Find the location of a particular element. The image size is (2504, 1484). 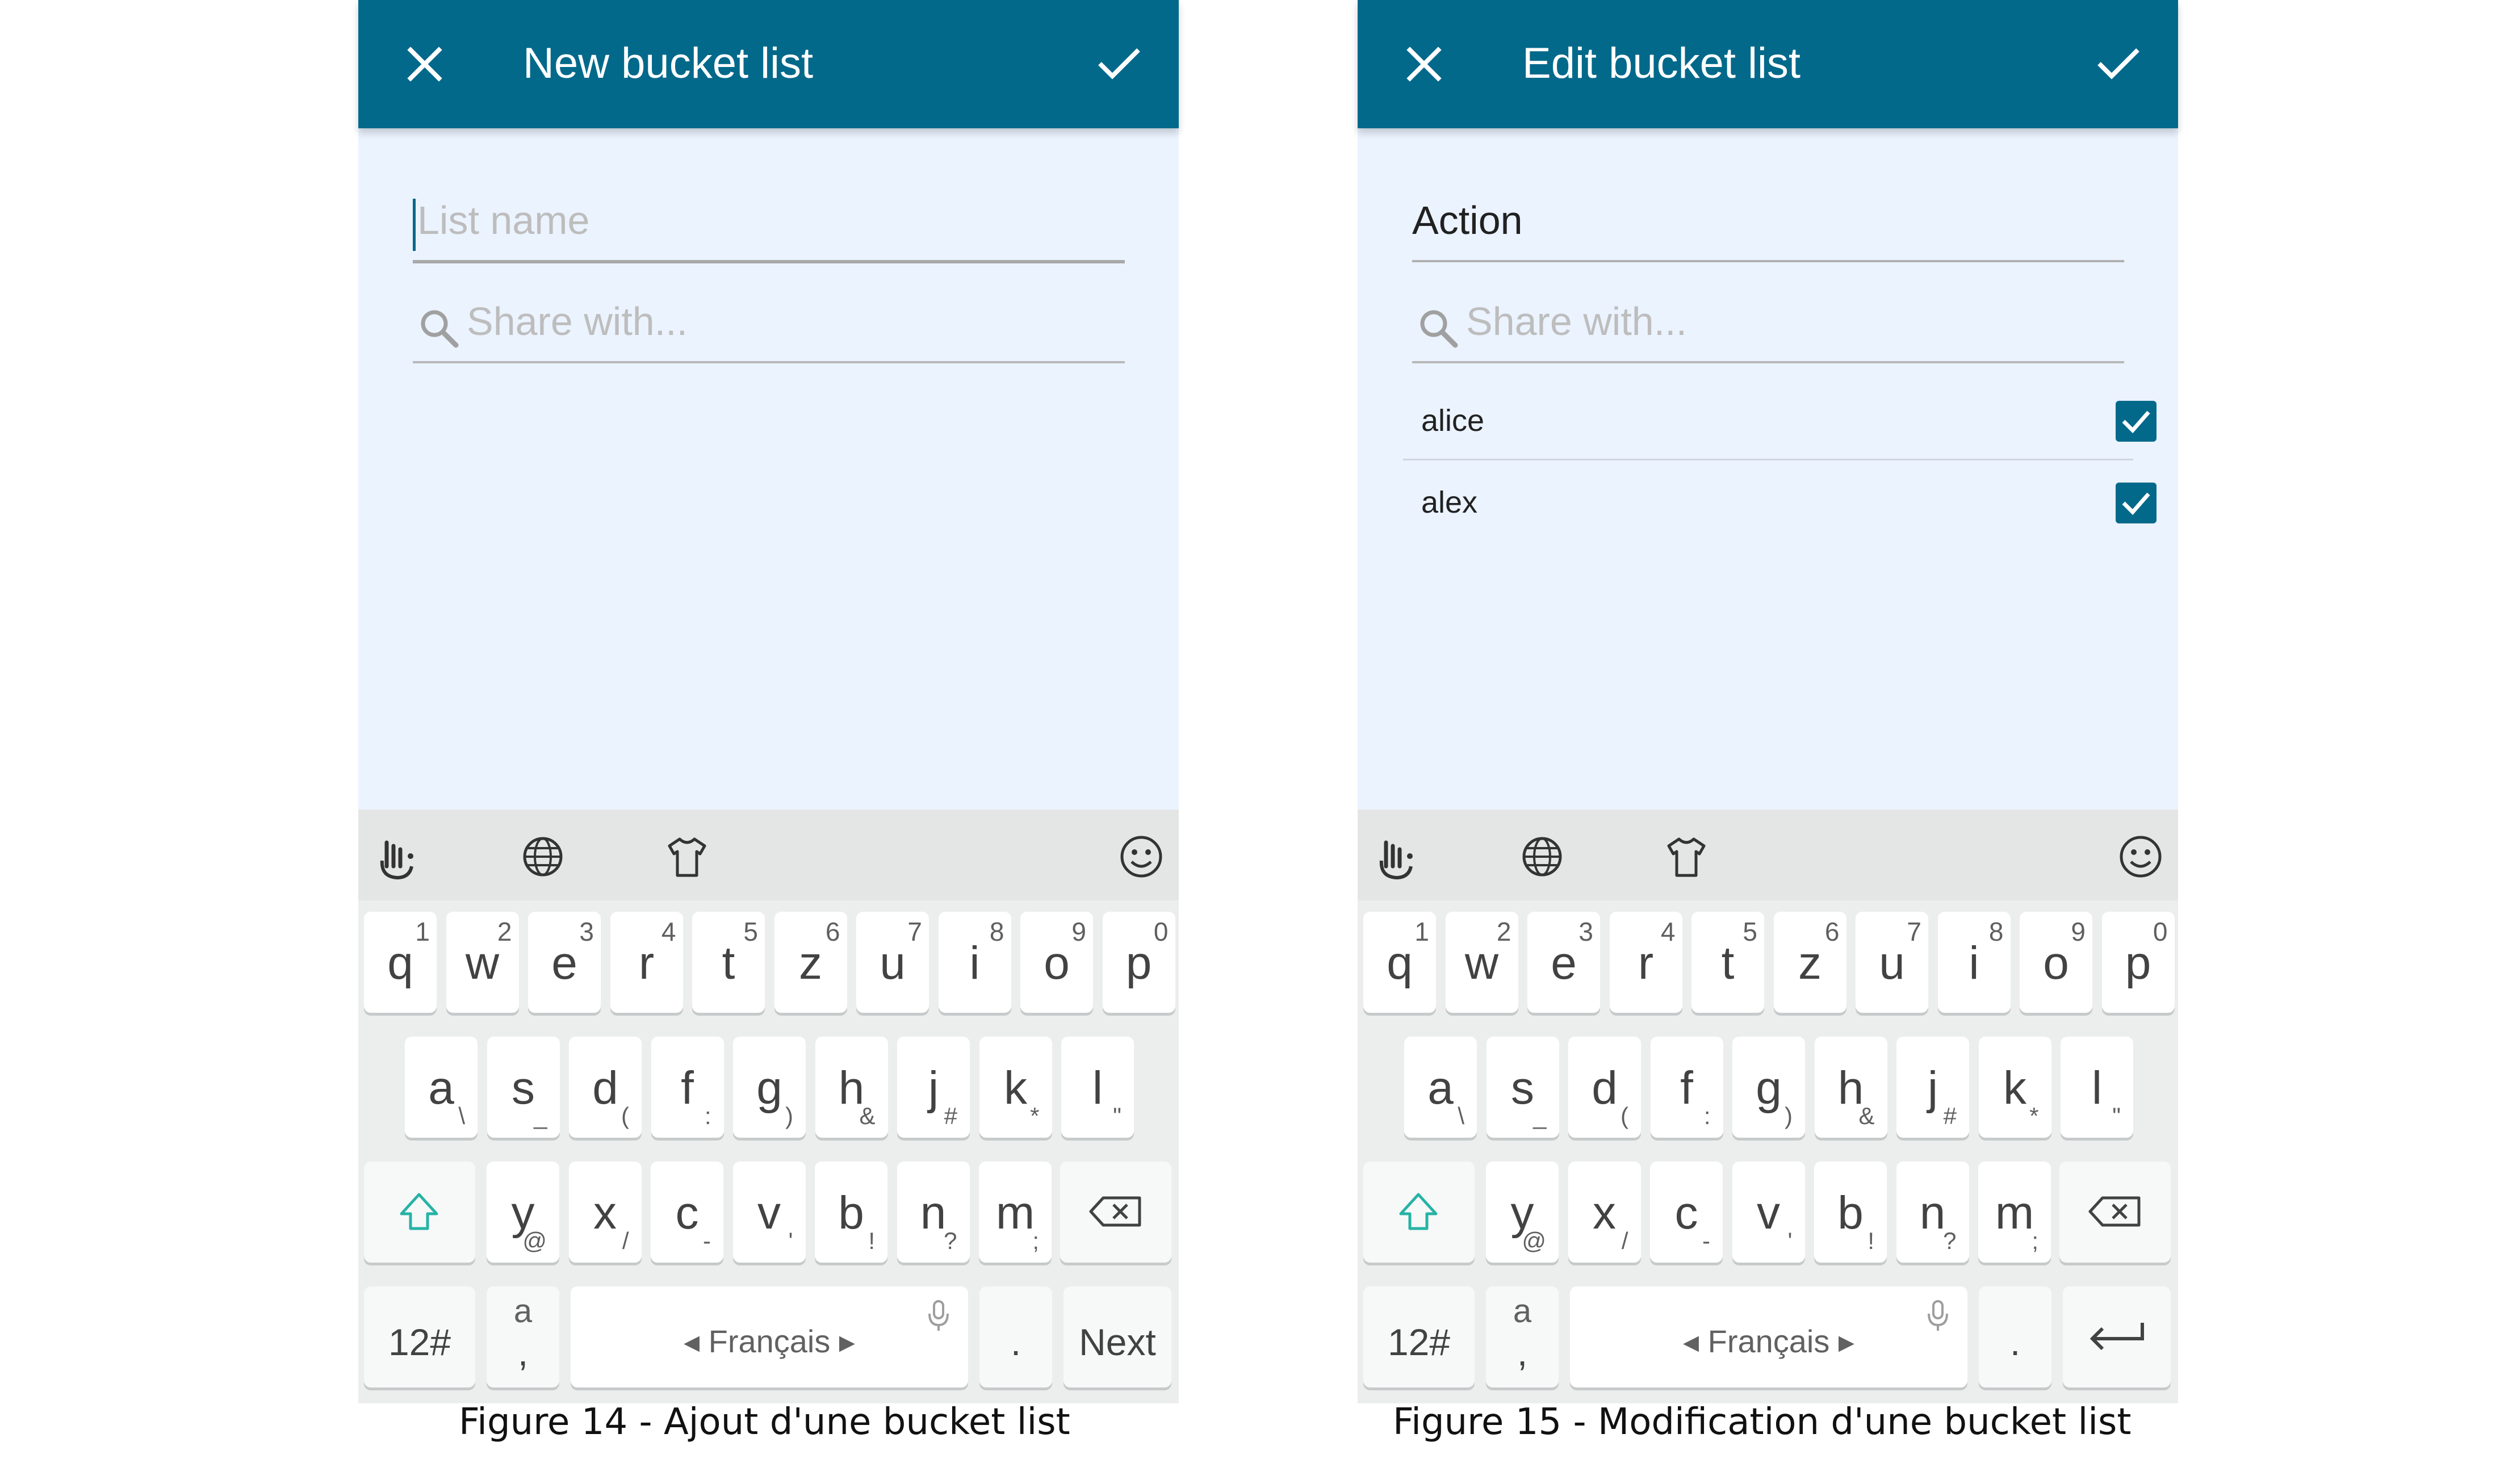

key-letter: c is located at coordinates (1686, 1213).